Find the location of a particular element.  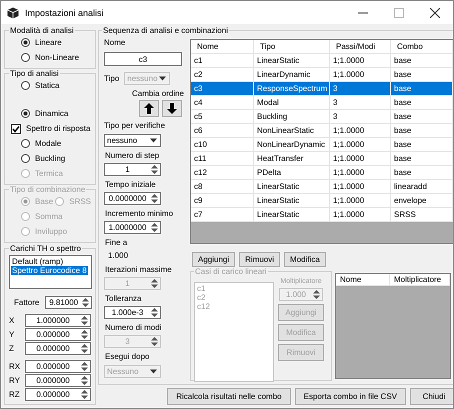

group-title: Sequenza di analisi e combinazioni is located at coordinates (165, 30).